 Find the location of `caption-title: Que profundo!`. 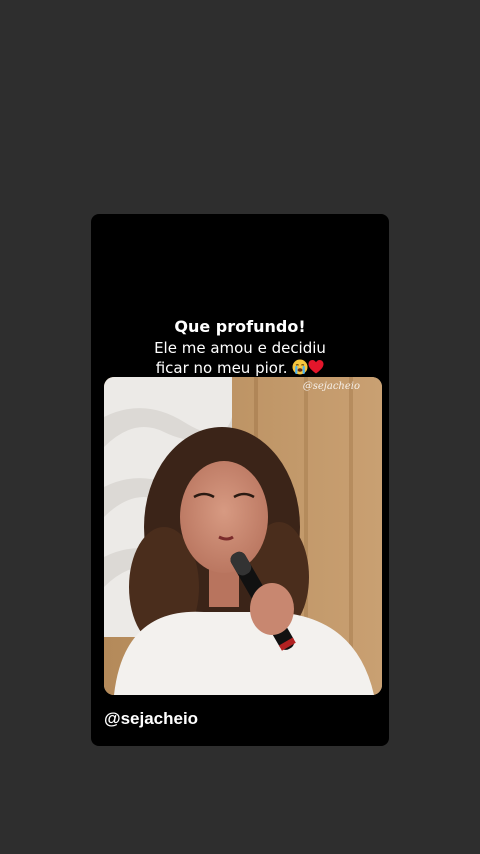

caption-title: Que profundo! is located at coordinates (240, 326).